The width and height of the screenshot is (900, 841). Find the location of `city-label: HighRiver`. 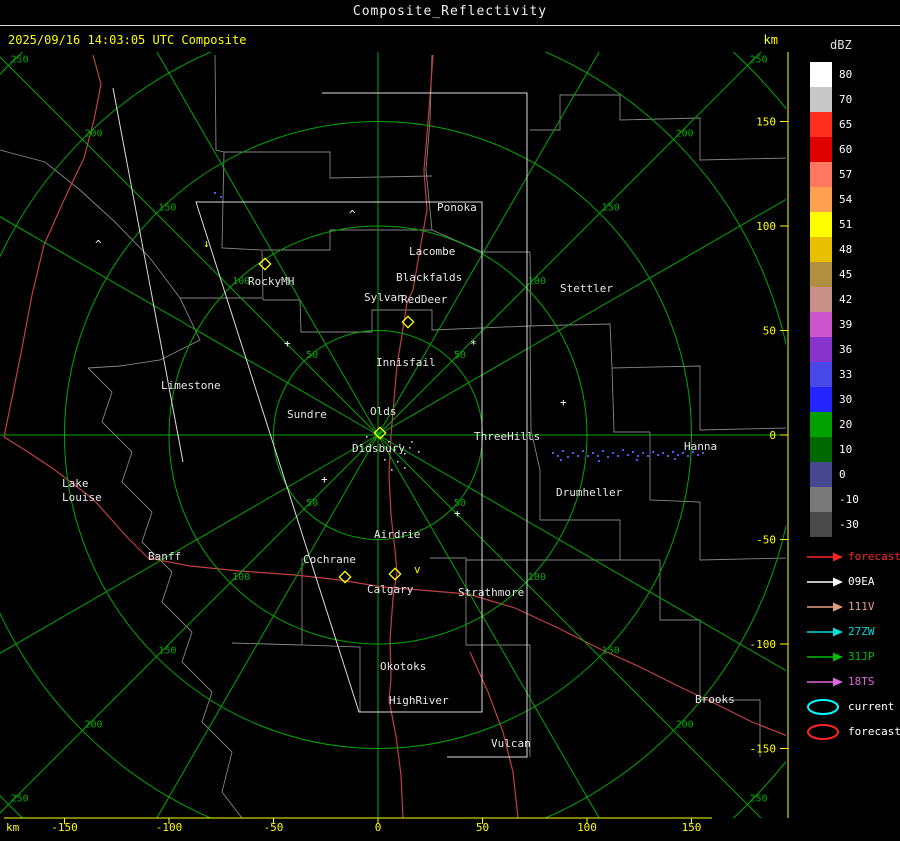

city-label: HighRiver is located at coordinates (419, 700).